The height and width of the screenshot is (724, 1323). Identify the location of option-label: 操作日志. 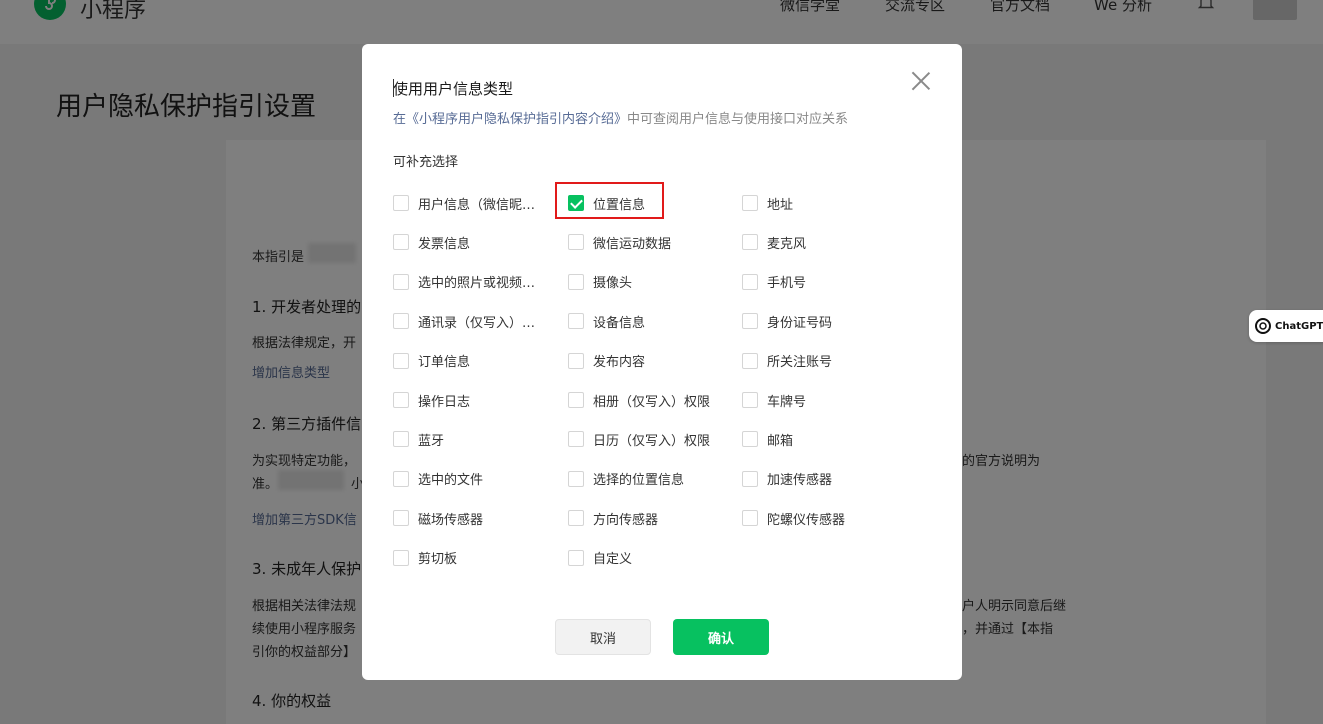
(444, 402).